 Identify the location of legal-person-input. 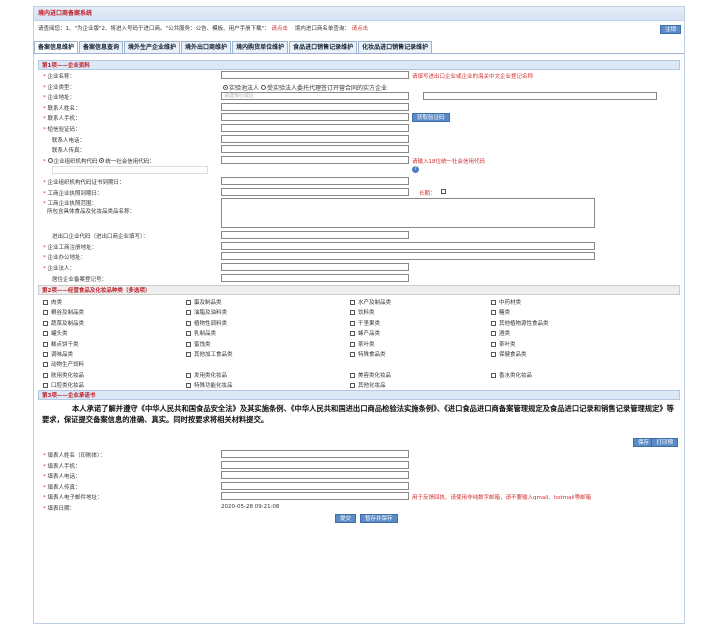
(315, 266).